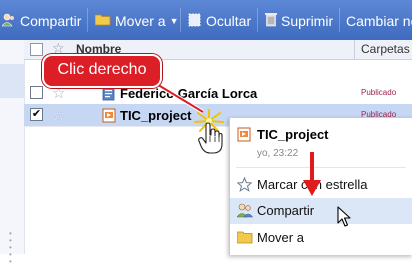 Image resolution: width=412 pixels, height=266 pixels. What do you see at coordinates (344, 216) in the screenshot?
I see `mouse-pointer-icon` at bounding box center [344, 216].